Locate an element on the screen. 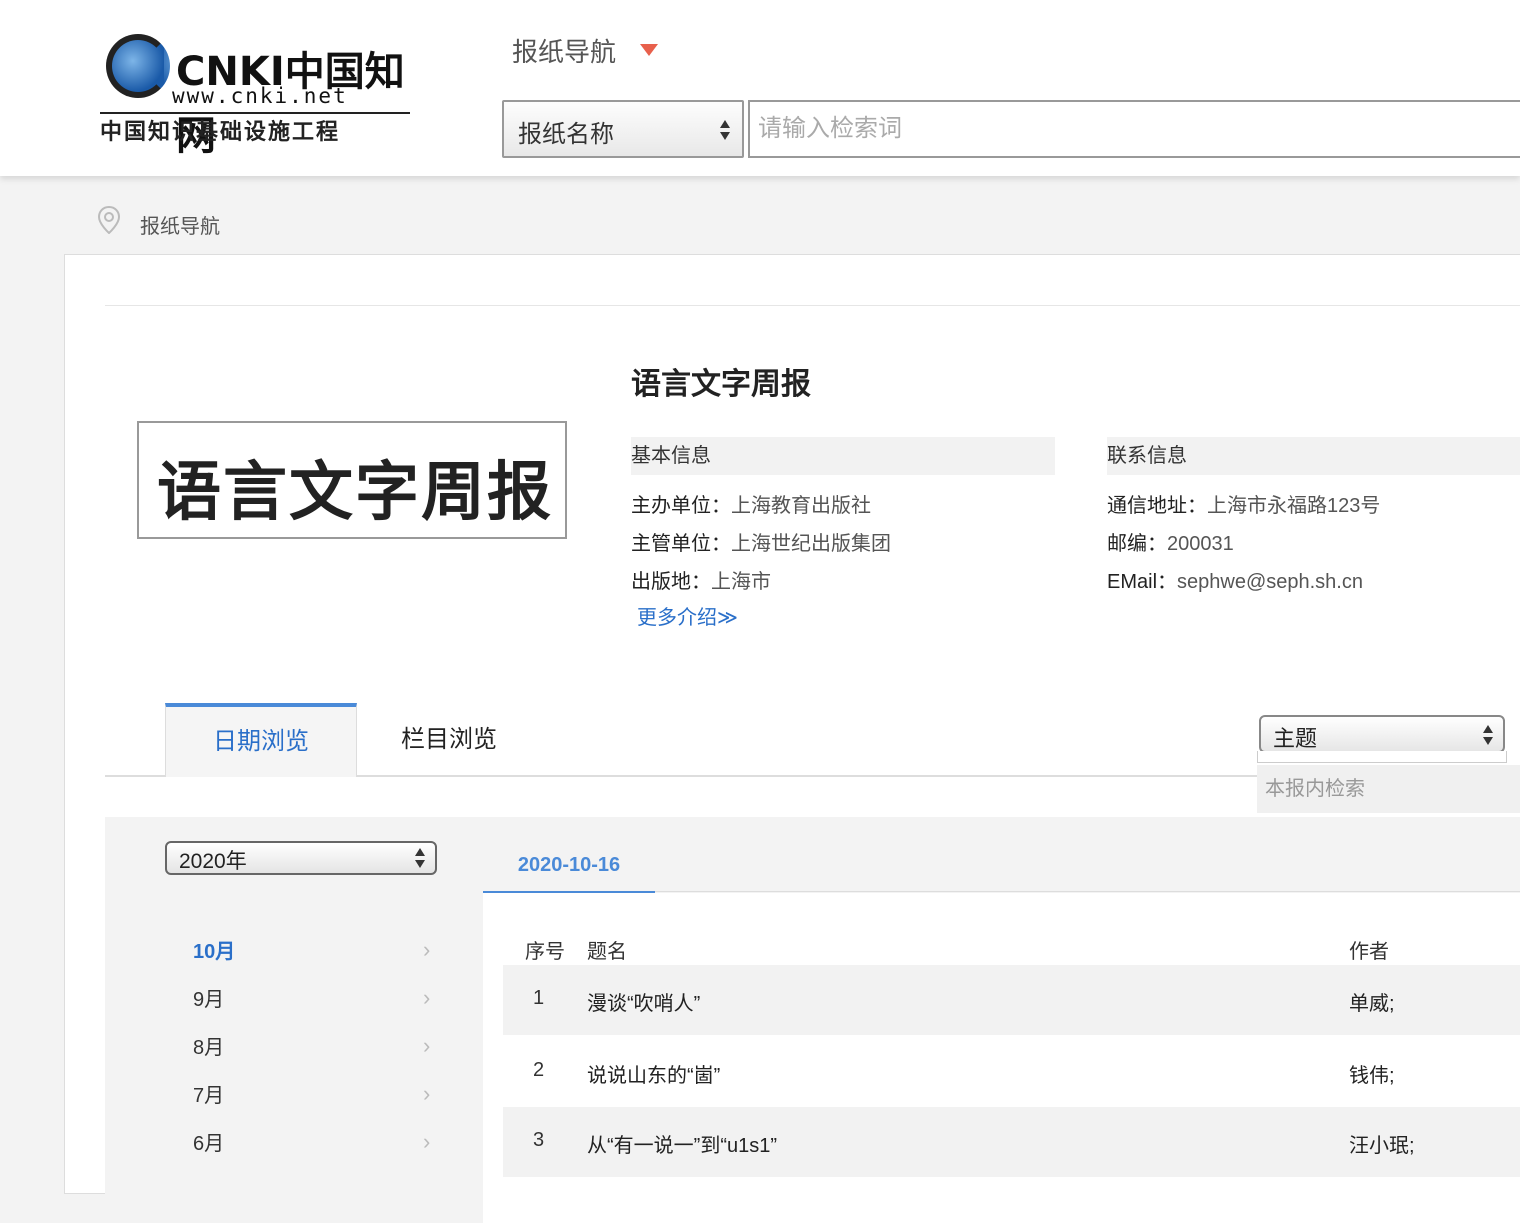 The image size is (1520, 1223). supervisor-row: 主管单位：上海世纪出版集团 is located at coordinates (761, 541).